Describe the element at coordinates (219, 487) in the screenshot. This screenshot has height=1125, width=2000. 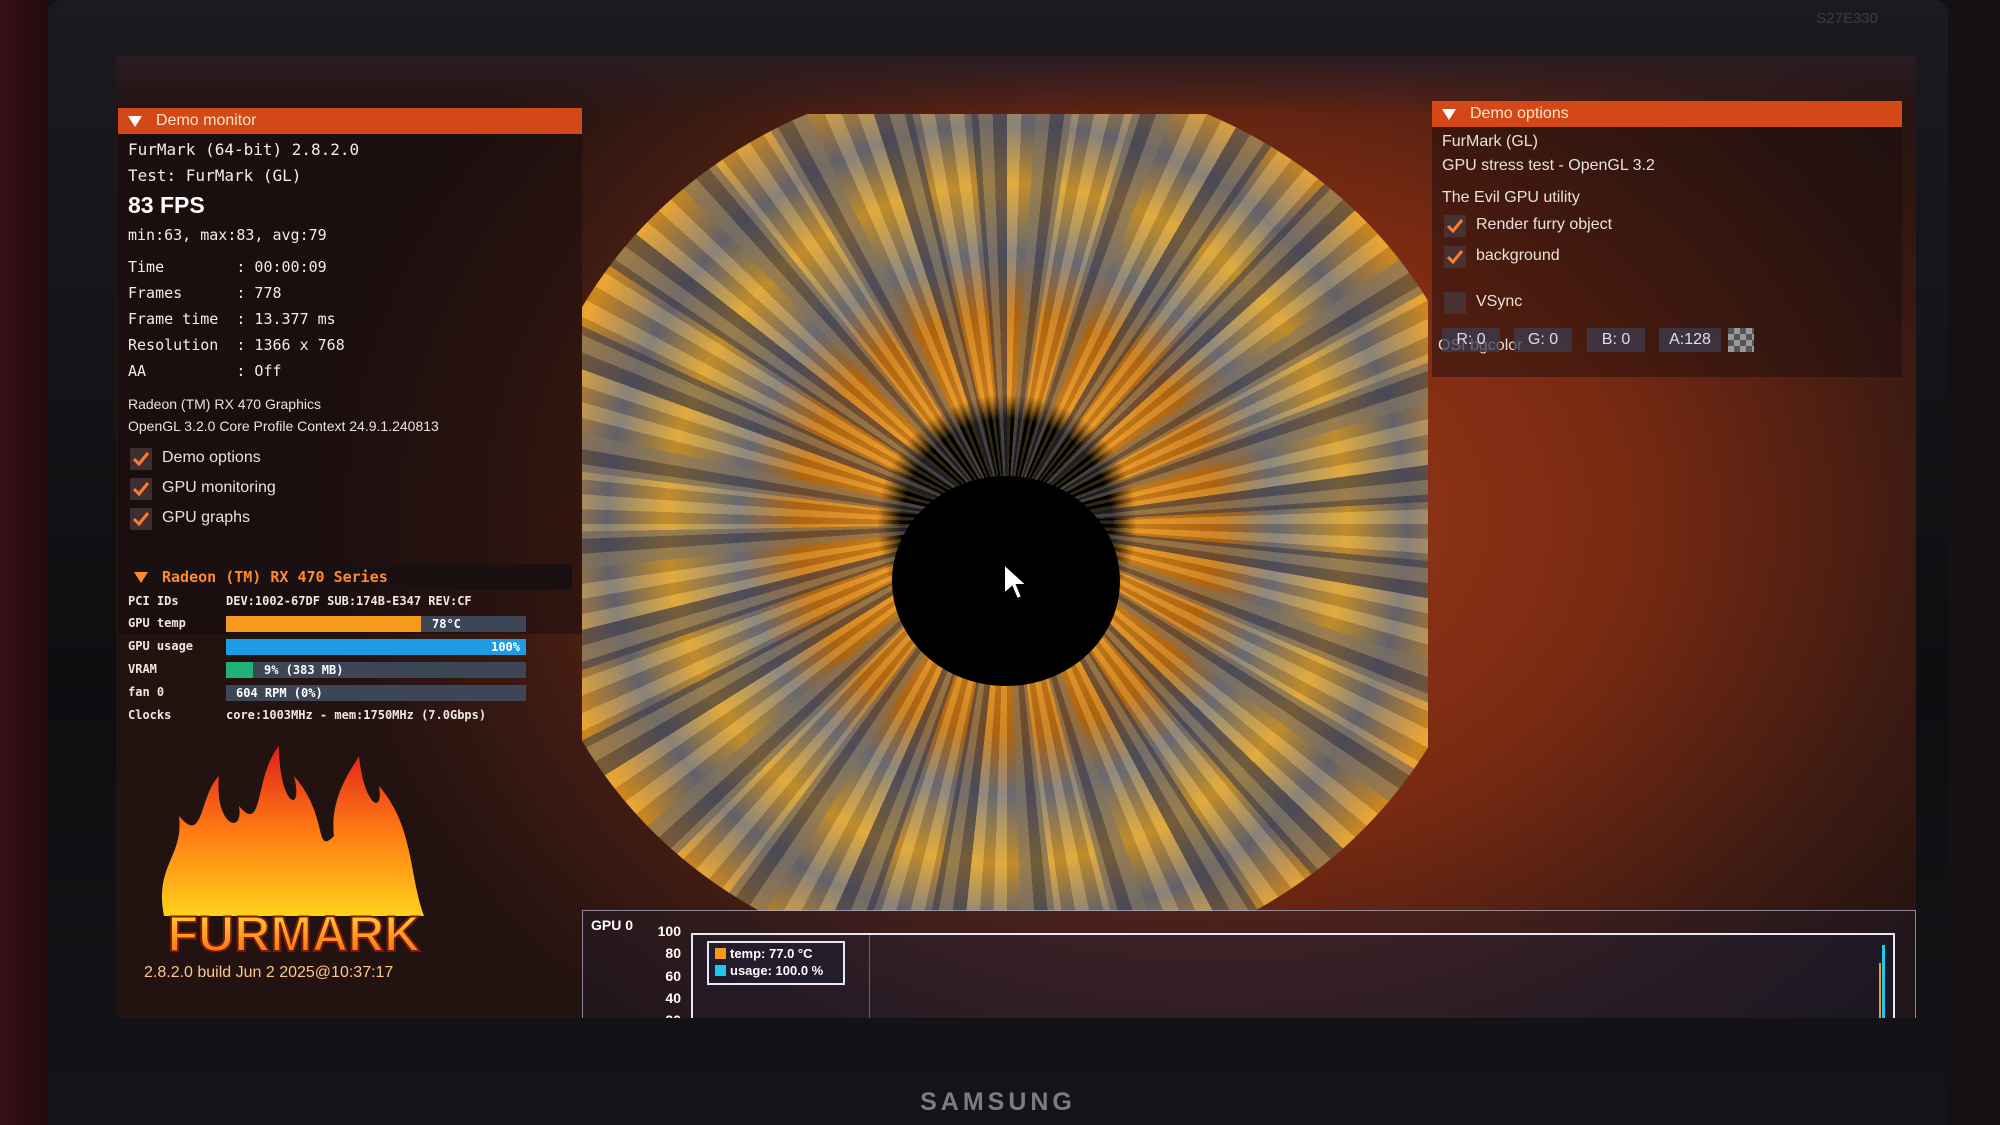
I see `gpu-monitoring-label: GPU monitoring` at that location.